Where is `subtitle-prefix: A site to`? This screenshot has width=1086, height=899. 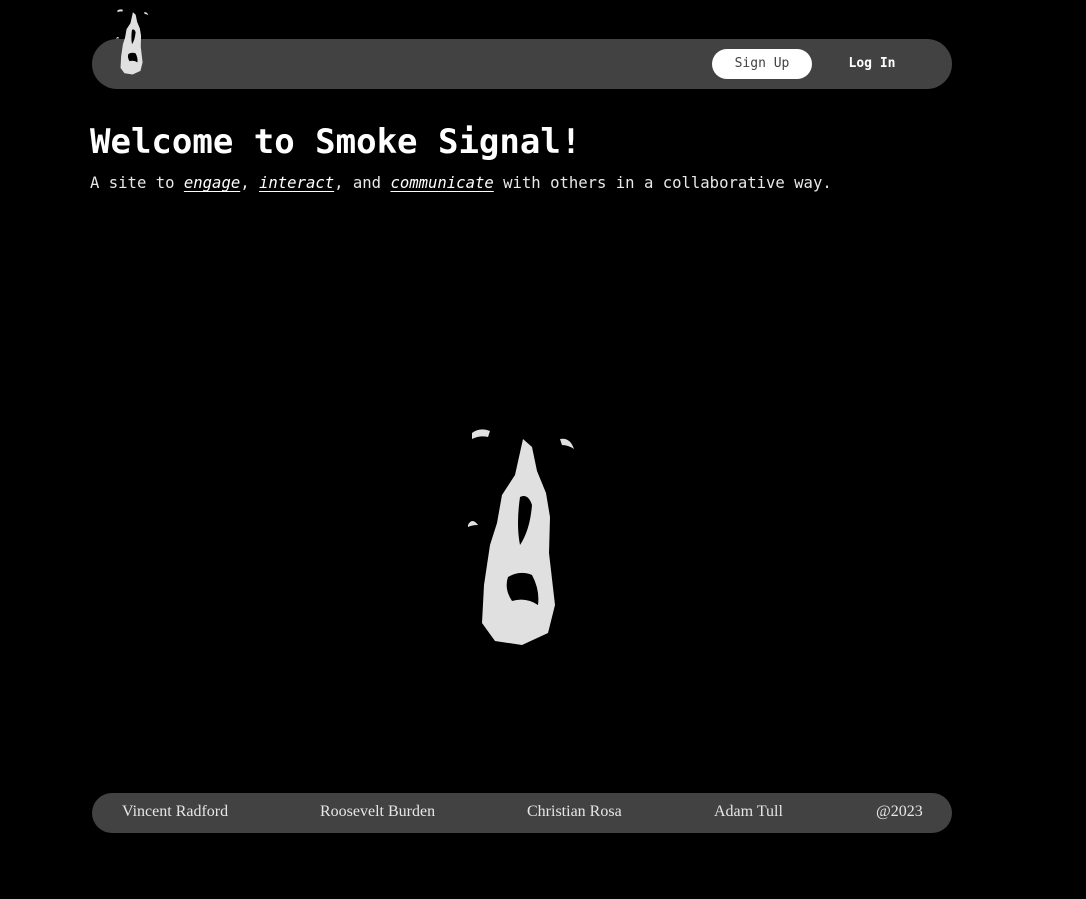 subtitle-prefix: A site to is located at coordinates (137, 183).